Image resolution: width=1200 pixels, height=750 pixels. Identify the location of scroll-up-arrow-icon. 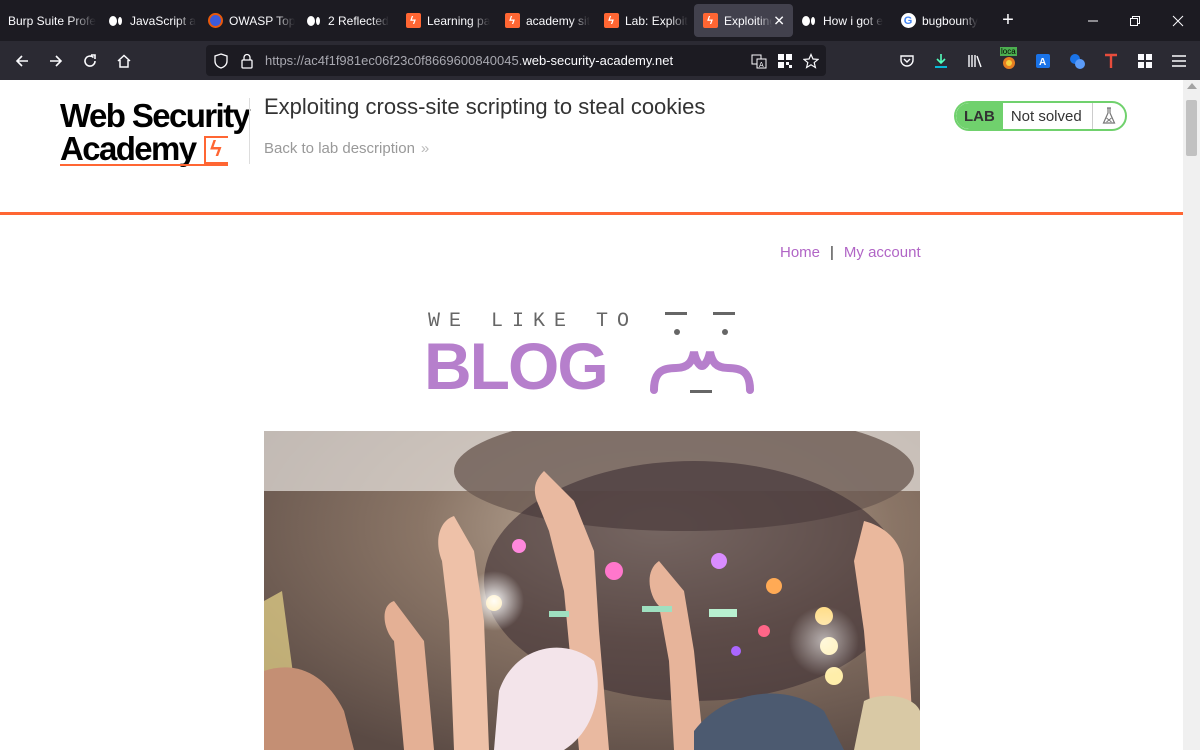
(1192, 86).